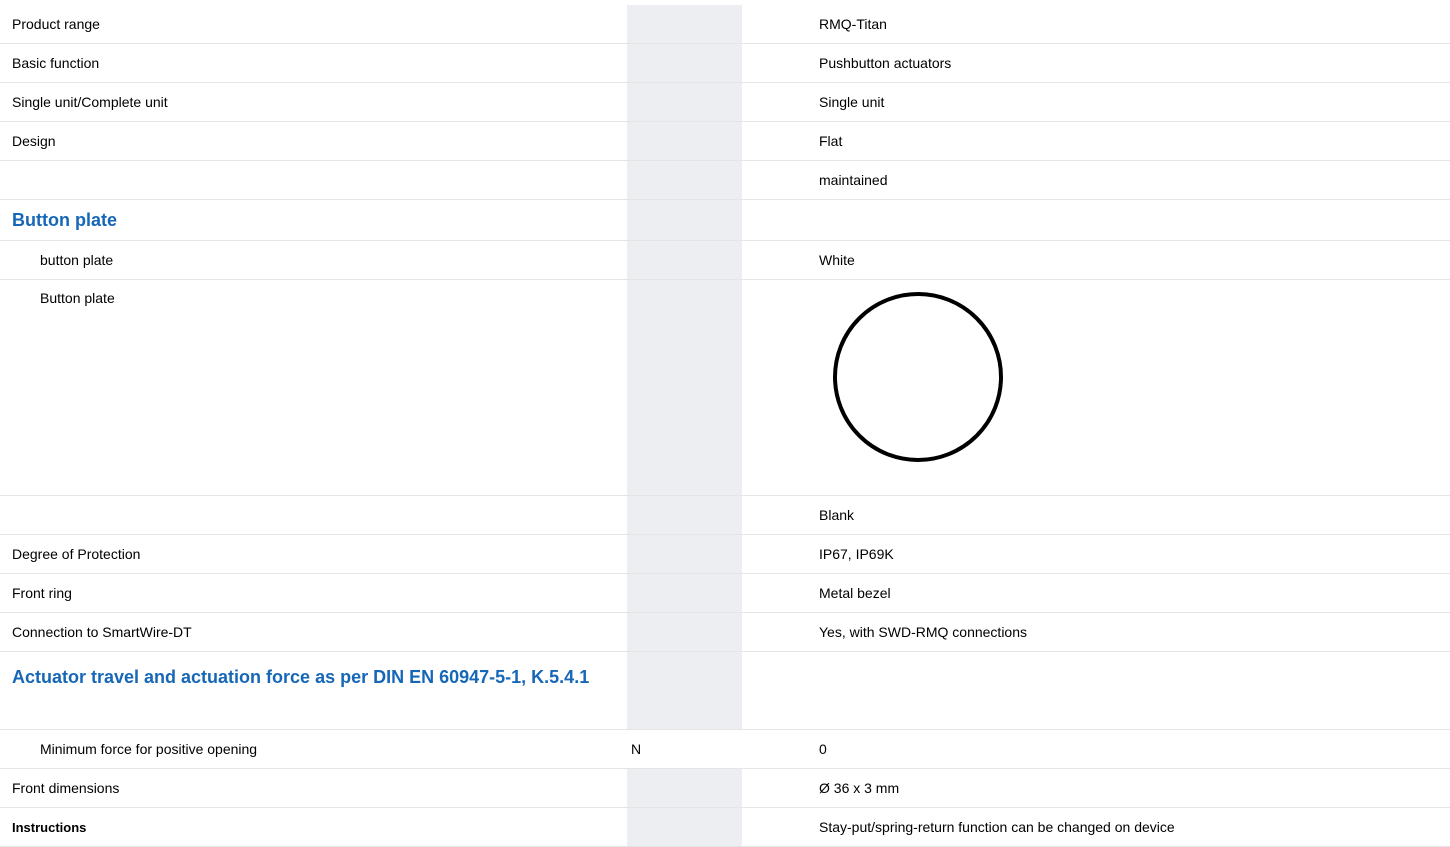 The width and height of the screenshot is (1450, 847). I want to click on row-label: Instructions, so click(49, 827).